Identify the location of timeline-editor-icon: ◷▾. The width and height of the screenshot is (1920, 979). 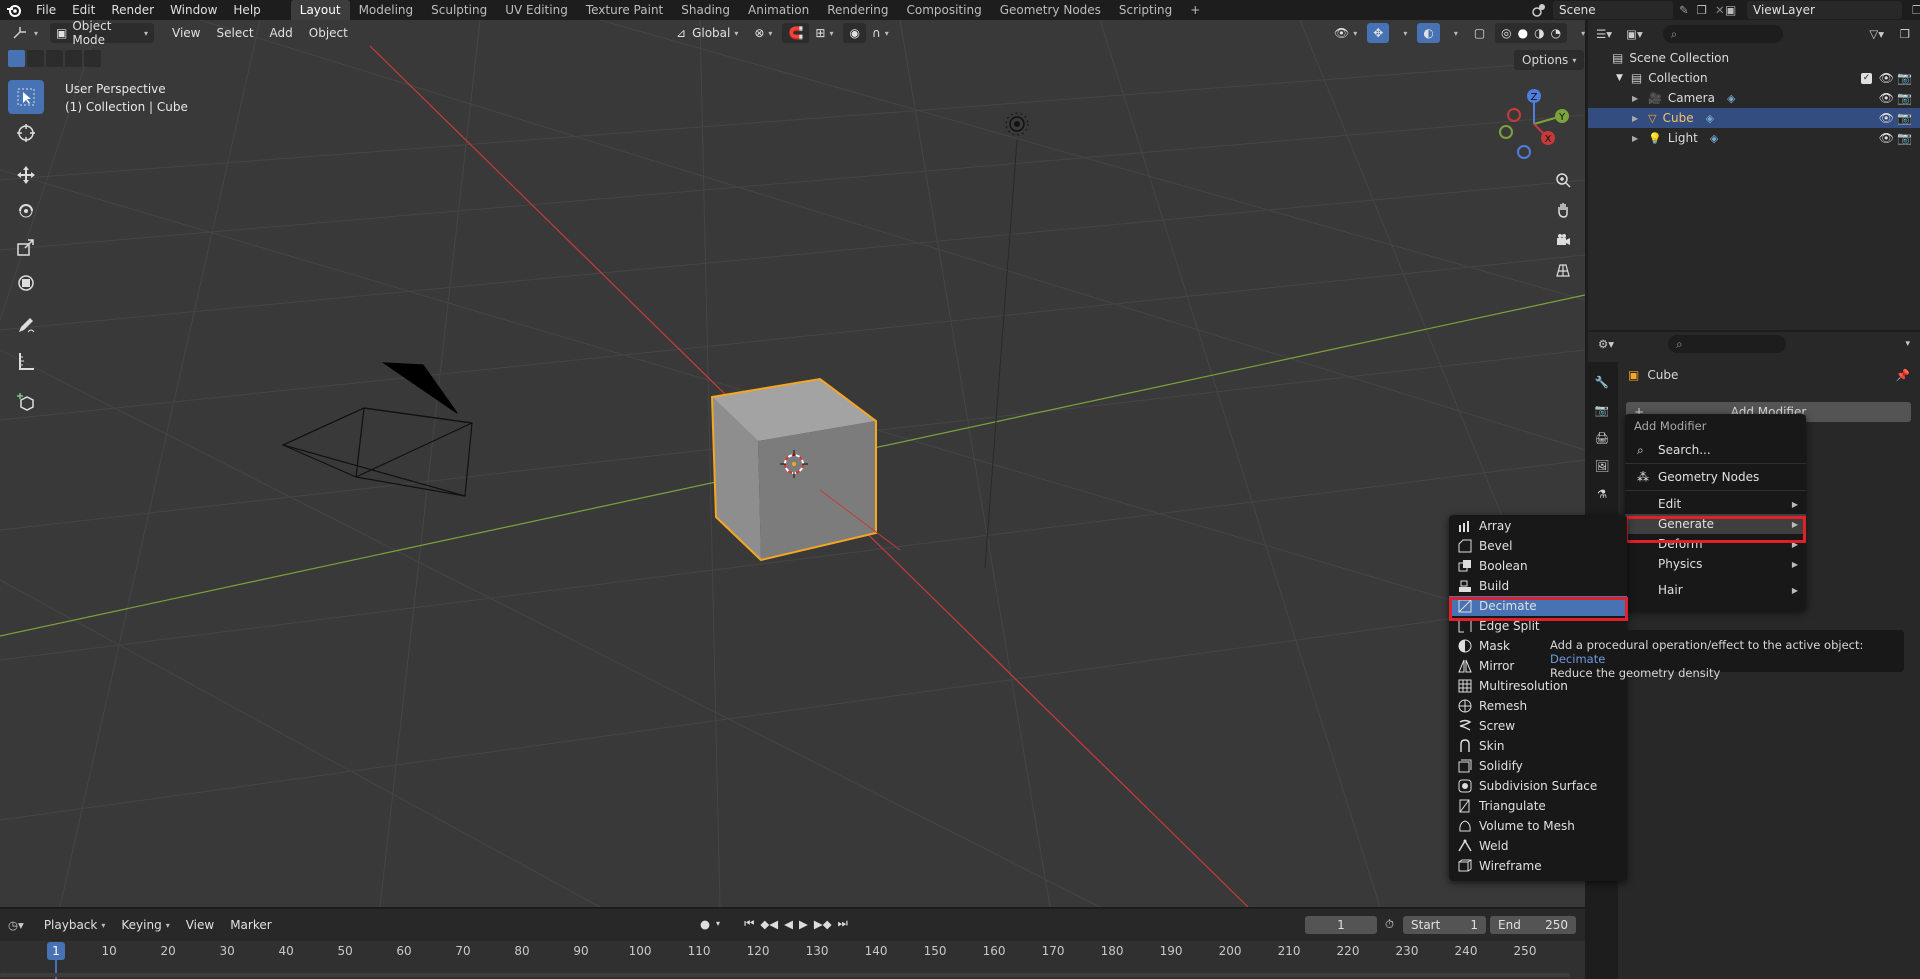
(16, 925).